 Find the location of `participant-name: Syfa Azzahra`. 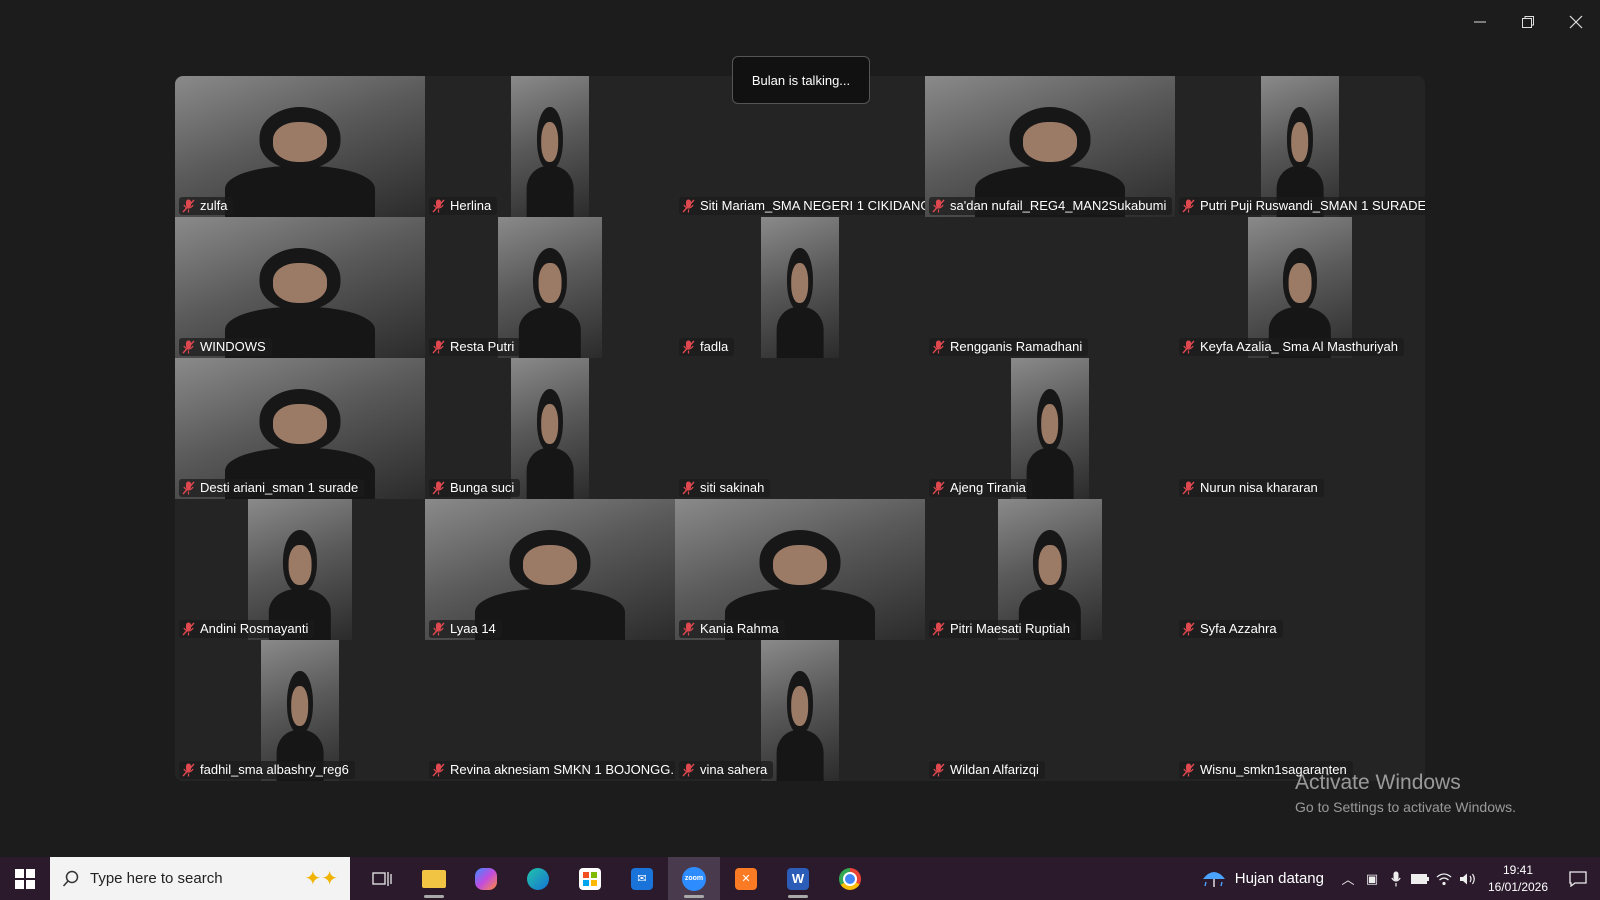

participant-name: Syfa Azzahra is located at coordinates (1238, 628).